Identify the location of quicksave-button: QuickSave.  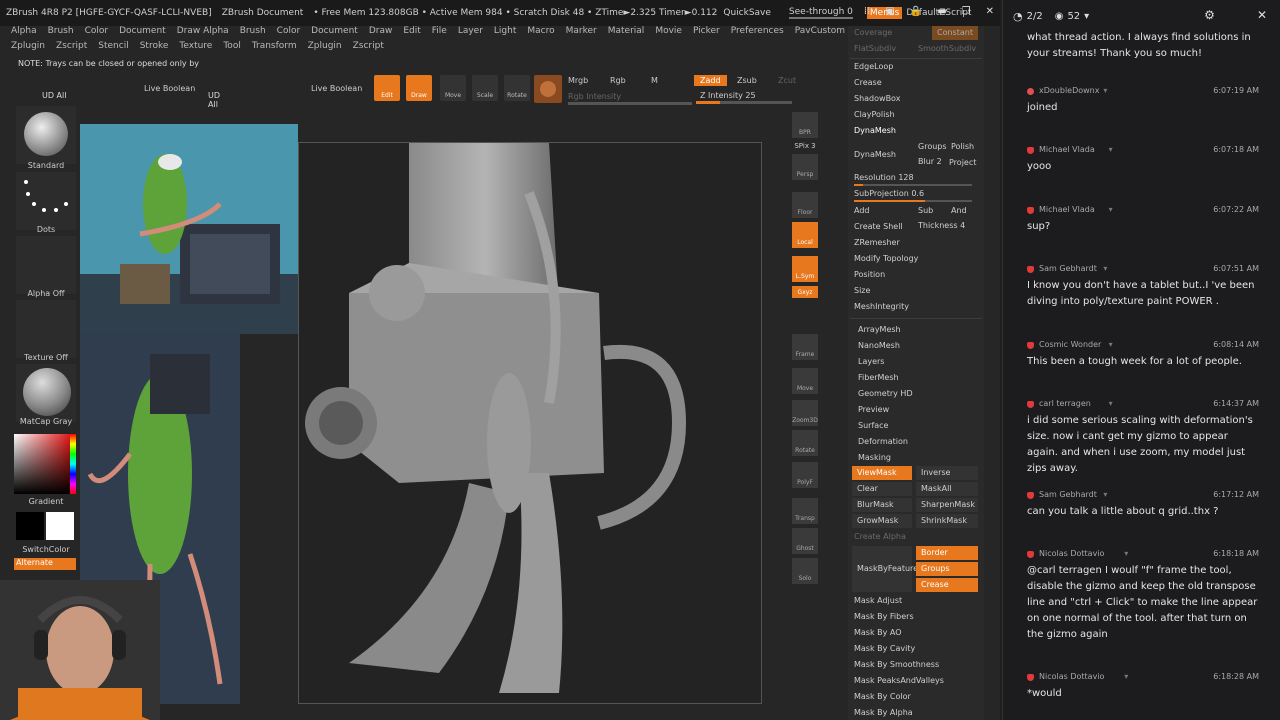
(747, 13).